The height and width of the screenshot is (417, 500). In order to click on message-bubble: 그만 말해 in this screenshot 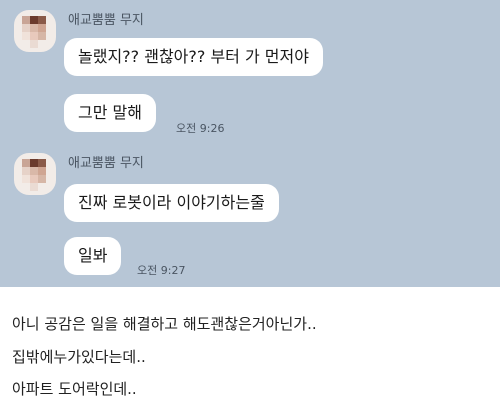, I will do `click(110, 113)`.